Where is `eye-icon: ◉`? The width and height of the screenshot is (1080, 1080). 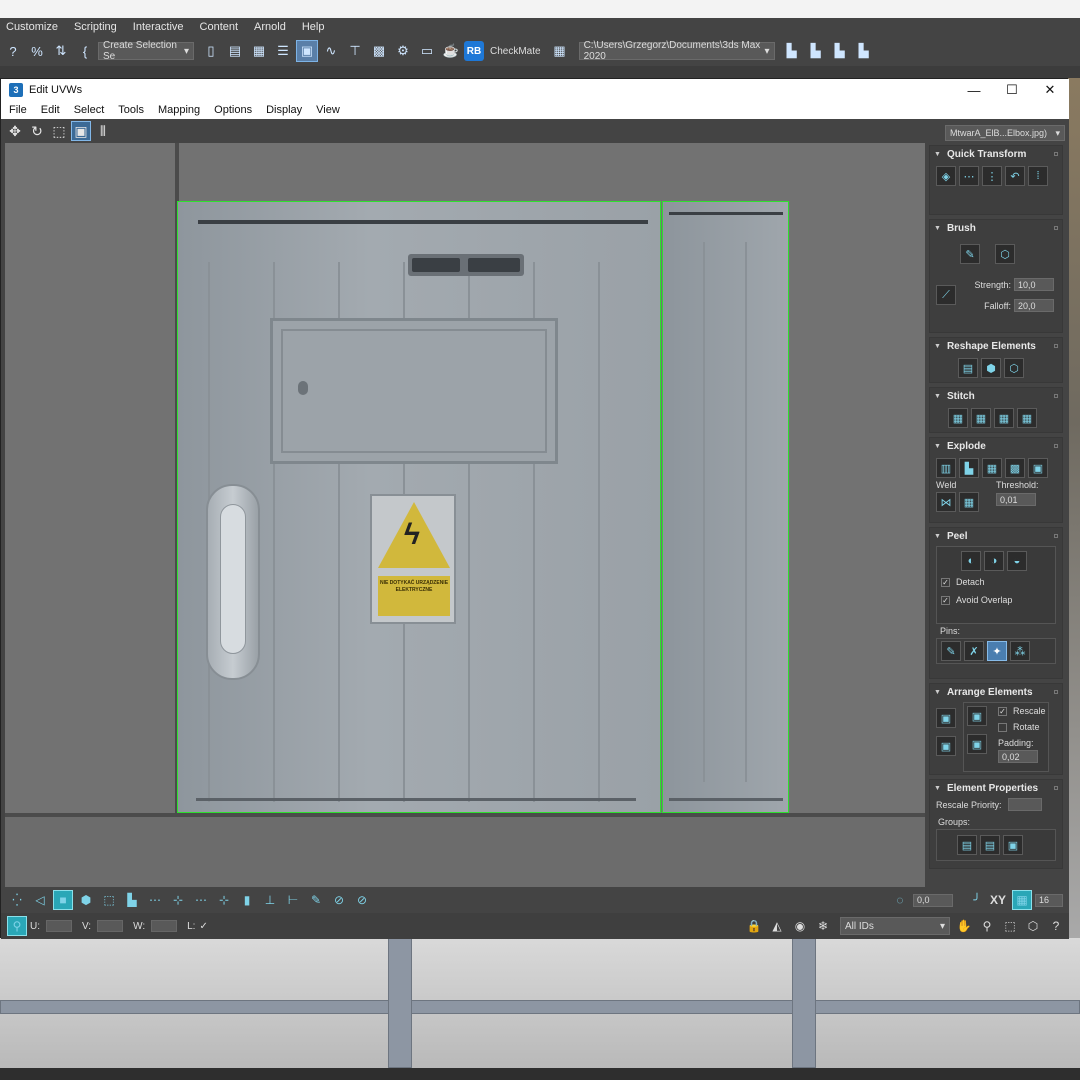 eye-icon: ◉ is located at coordinates (800, 926).